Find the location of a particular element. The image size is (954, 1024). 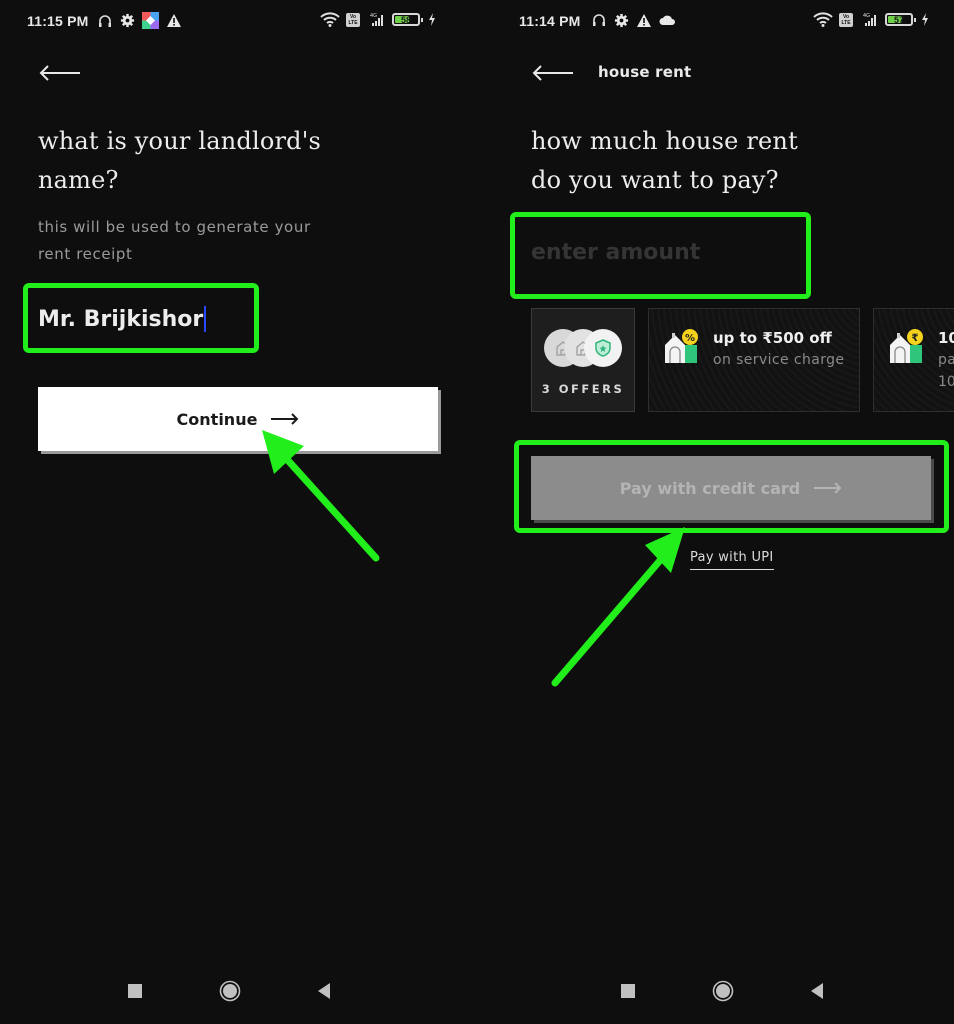

offer-card: % up to ₹500 off on service charge is located at coordinates (754, 360).